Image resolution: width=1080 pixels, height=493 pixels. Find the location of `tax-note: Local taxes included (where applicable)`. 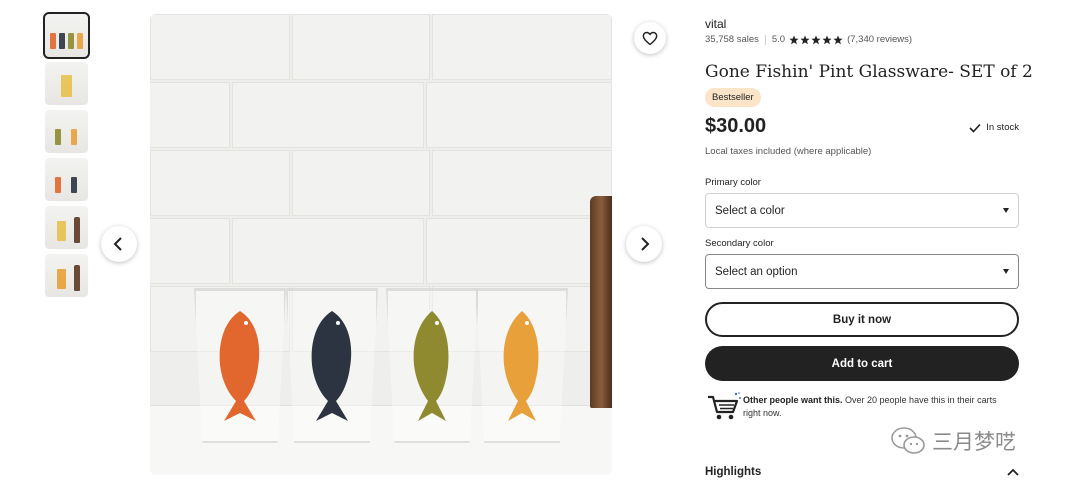

tax-note: Local taxes included (where applicable) is located at coordinates (788, 151).